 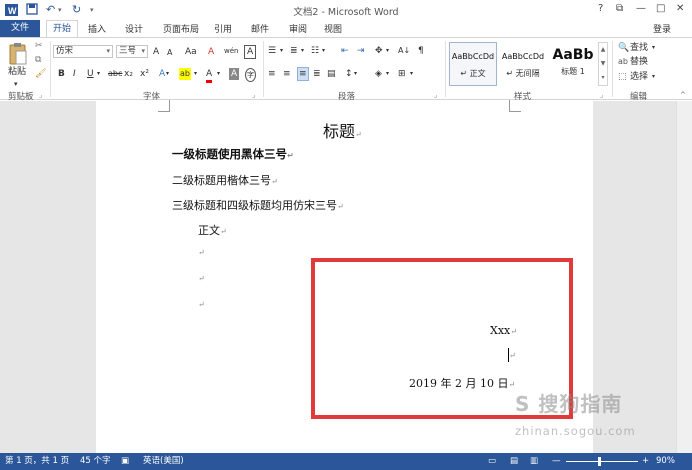 I want to click on phonetic-guide-icon: wén, so click(x=231, y=51).